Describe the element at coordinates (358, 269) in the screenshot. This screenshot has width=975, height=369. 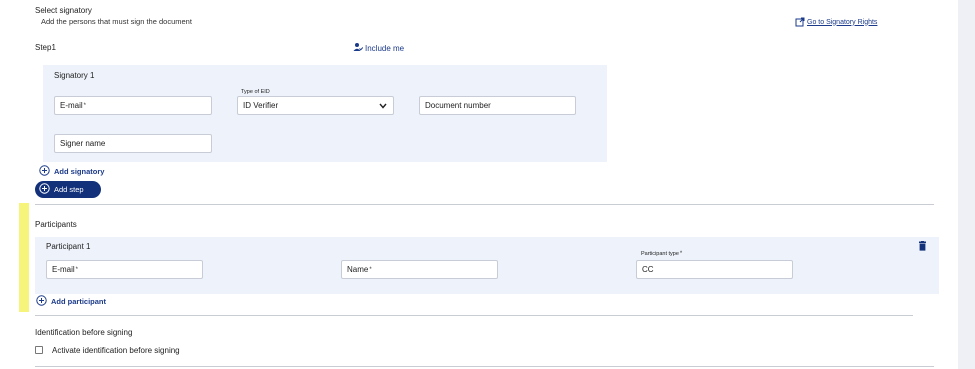
I see `participant-name-placeholder: Name` at that location.